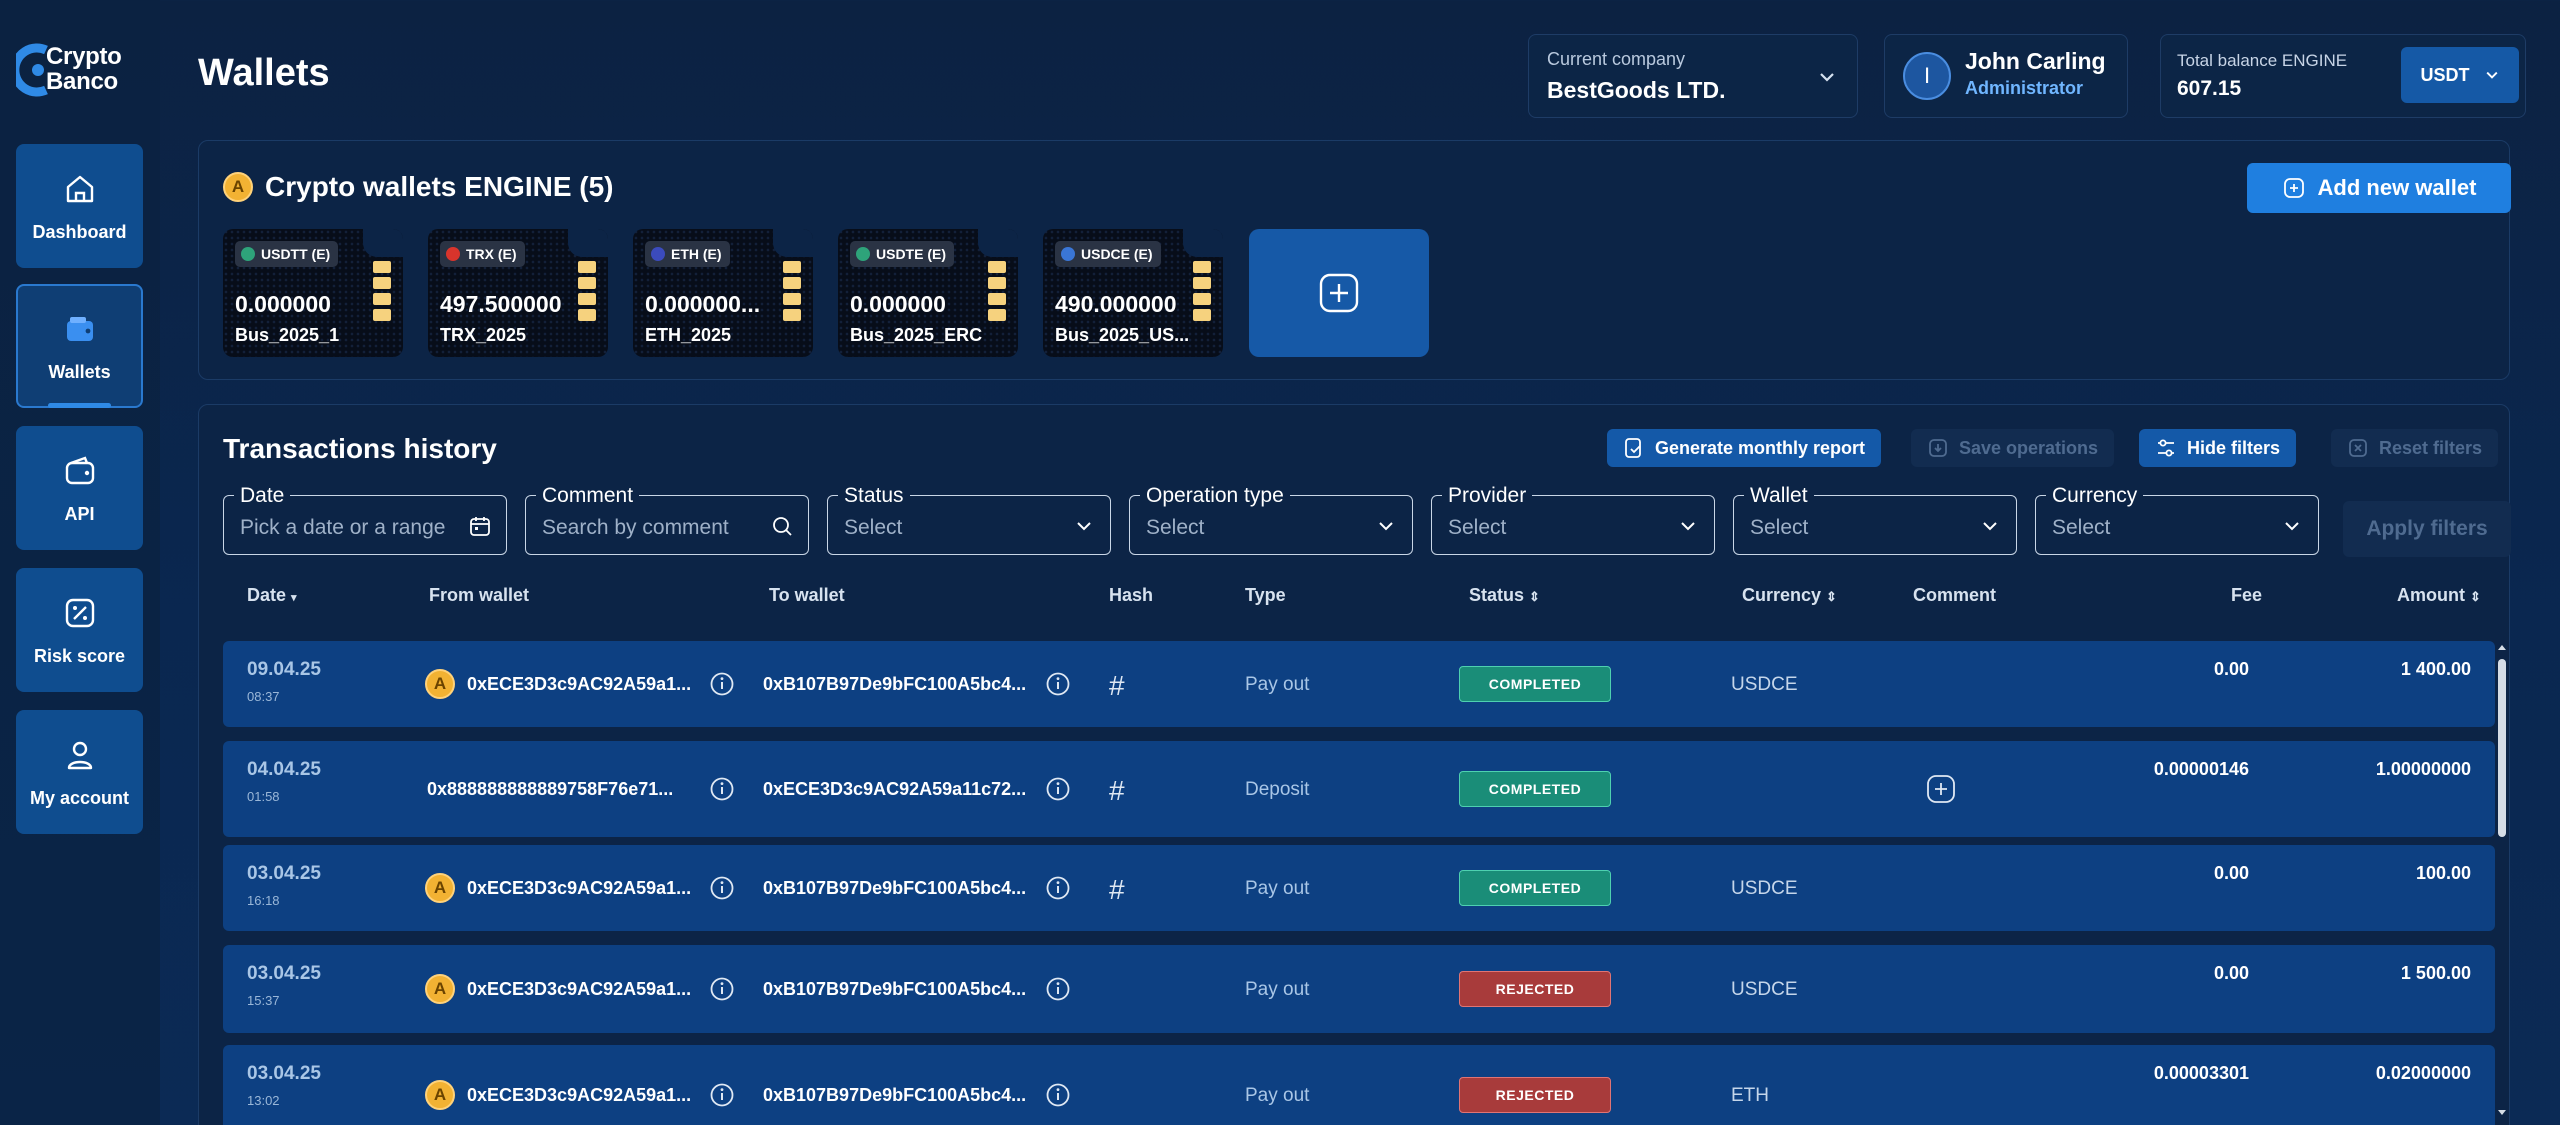 The image size is (2560, 1125). What do you see at coordinates (2218, 448) in the screenshot?
I see `hide-filters-button: Hide filters` at bounding box center [2218, 448].